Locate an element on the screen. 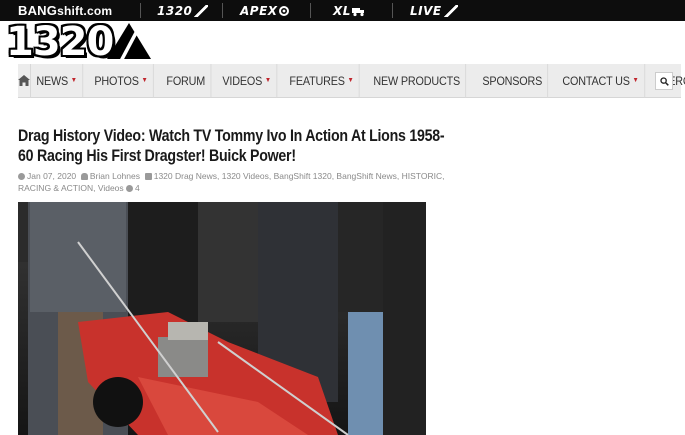  truck-icon is located at coordinates (357, 11).